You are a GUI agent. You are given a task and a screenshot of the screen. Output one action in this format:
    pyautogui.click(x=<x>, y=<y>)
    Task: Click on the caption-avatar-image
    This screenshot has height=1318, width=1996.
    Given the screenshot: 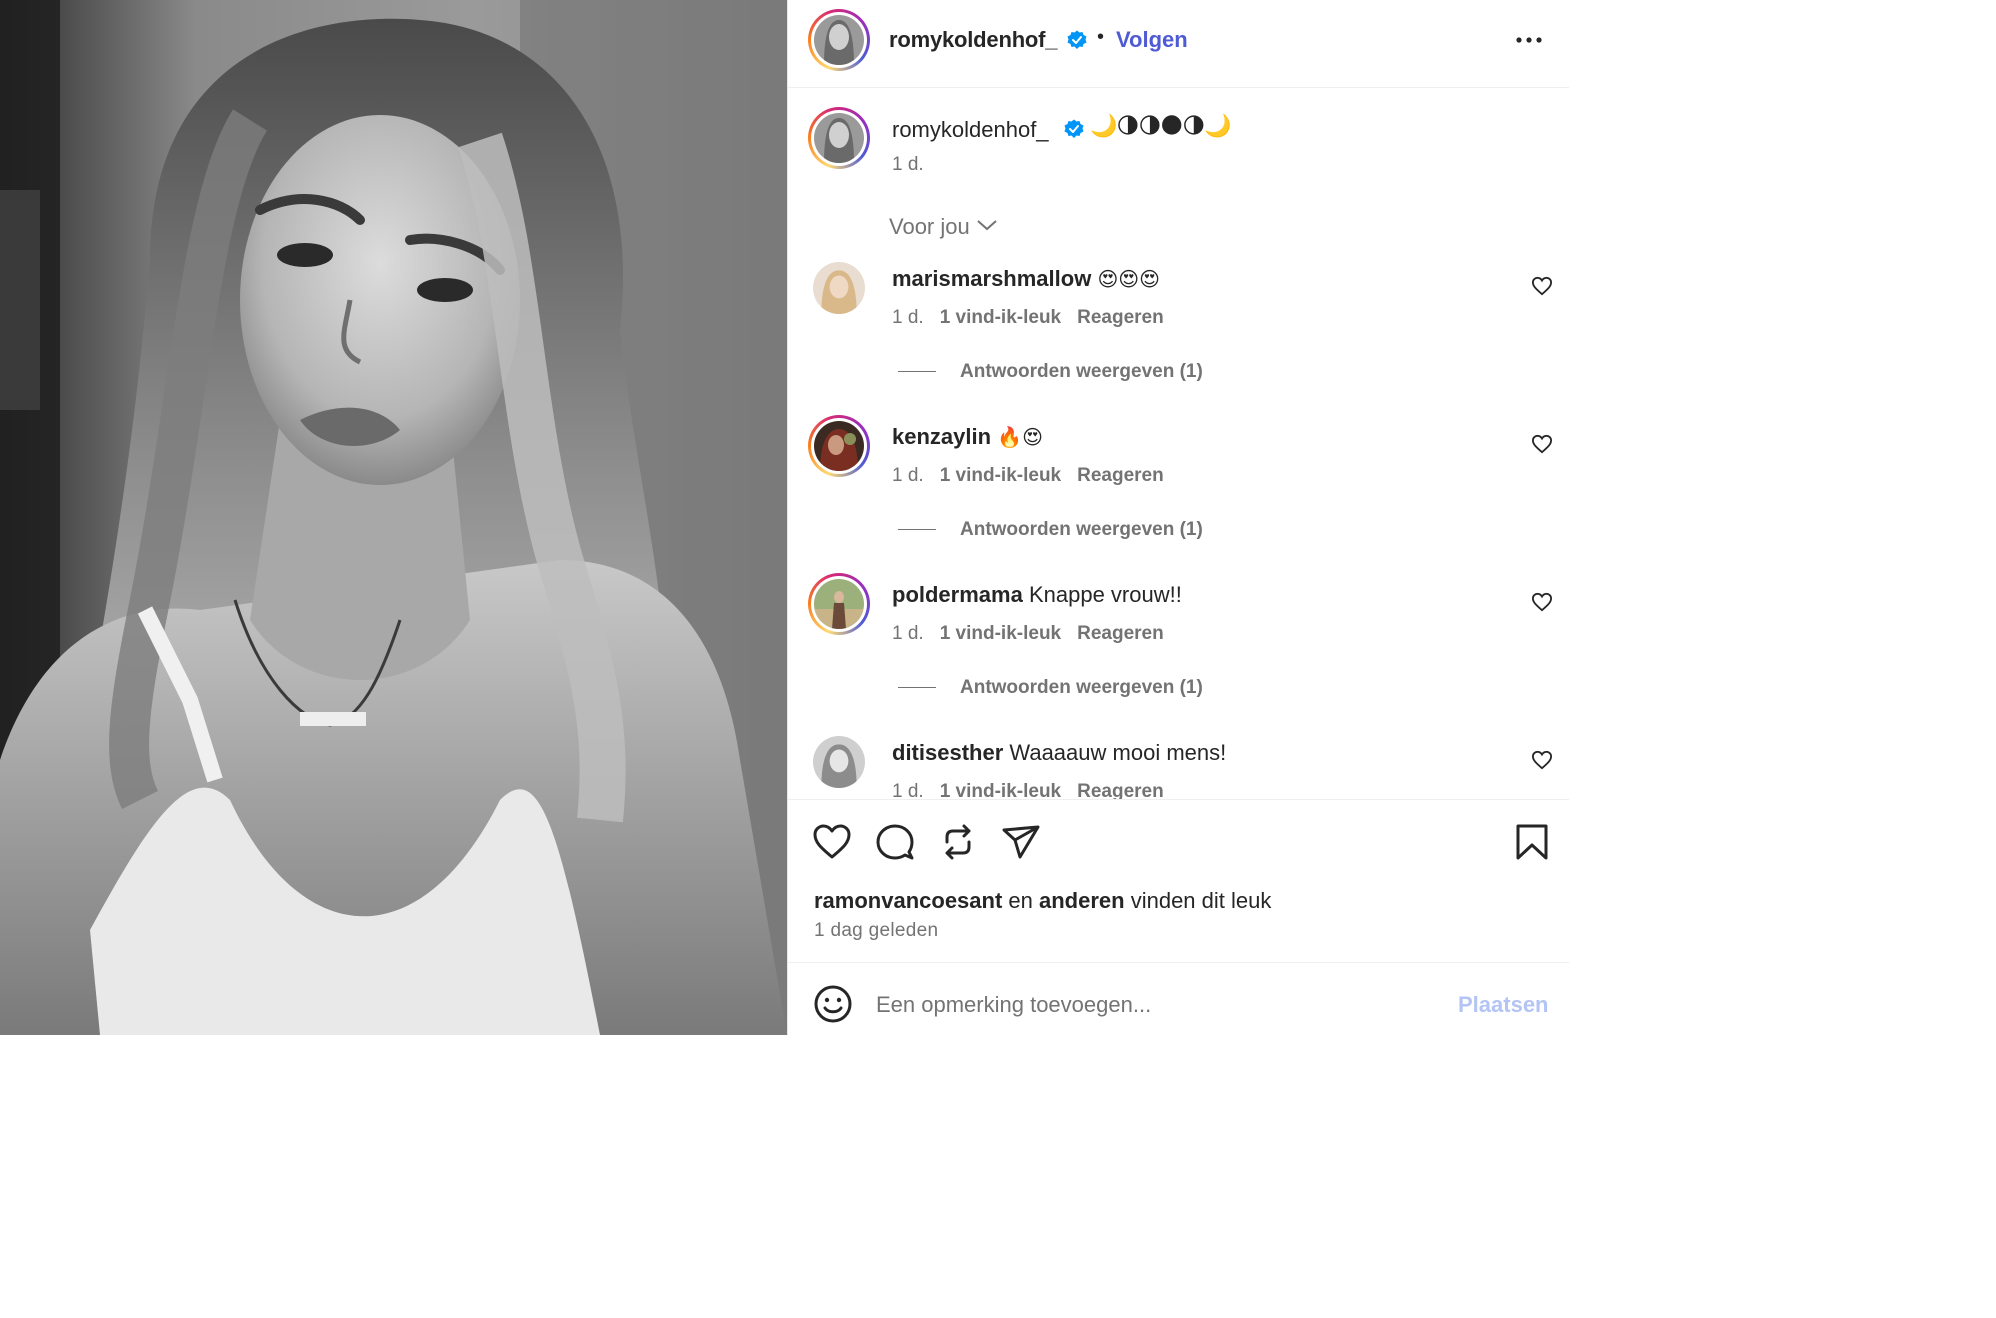 What is the action you would take?
    pyautogui.click(x=839, y=138)
    